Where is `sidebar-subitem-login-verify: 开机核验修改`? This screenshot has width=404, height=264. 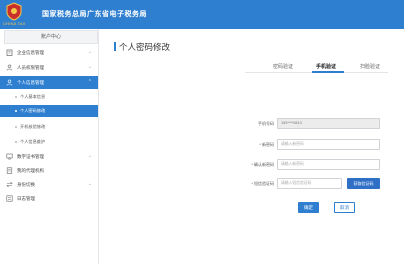 sidebar-subitem-login-verify: 开机核验修改 is located at coordinates (49, 127).